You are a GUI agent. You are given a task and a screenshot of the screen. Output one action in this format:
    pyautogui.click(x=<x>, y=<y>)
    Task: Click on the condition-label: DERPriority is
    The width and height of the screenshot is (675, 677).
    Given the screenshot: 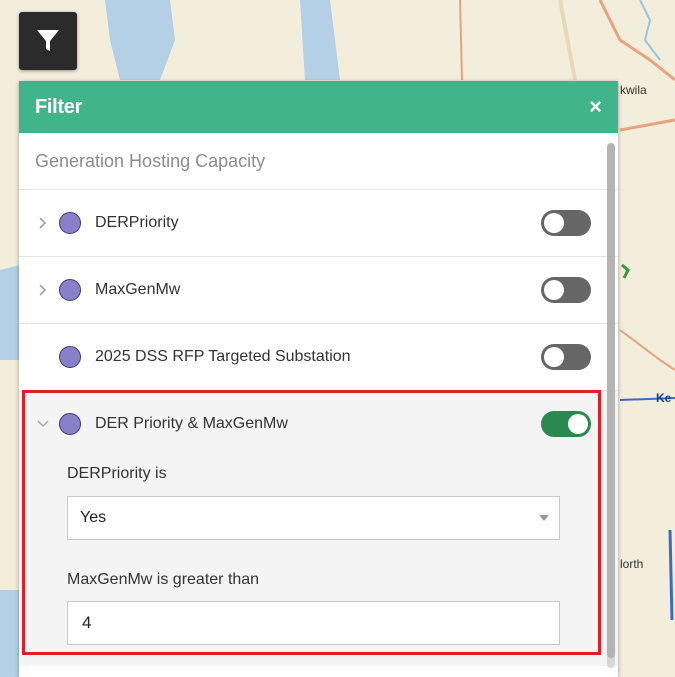 What is the action you would take?
    pyautogui.click(x=117, y=473)
    